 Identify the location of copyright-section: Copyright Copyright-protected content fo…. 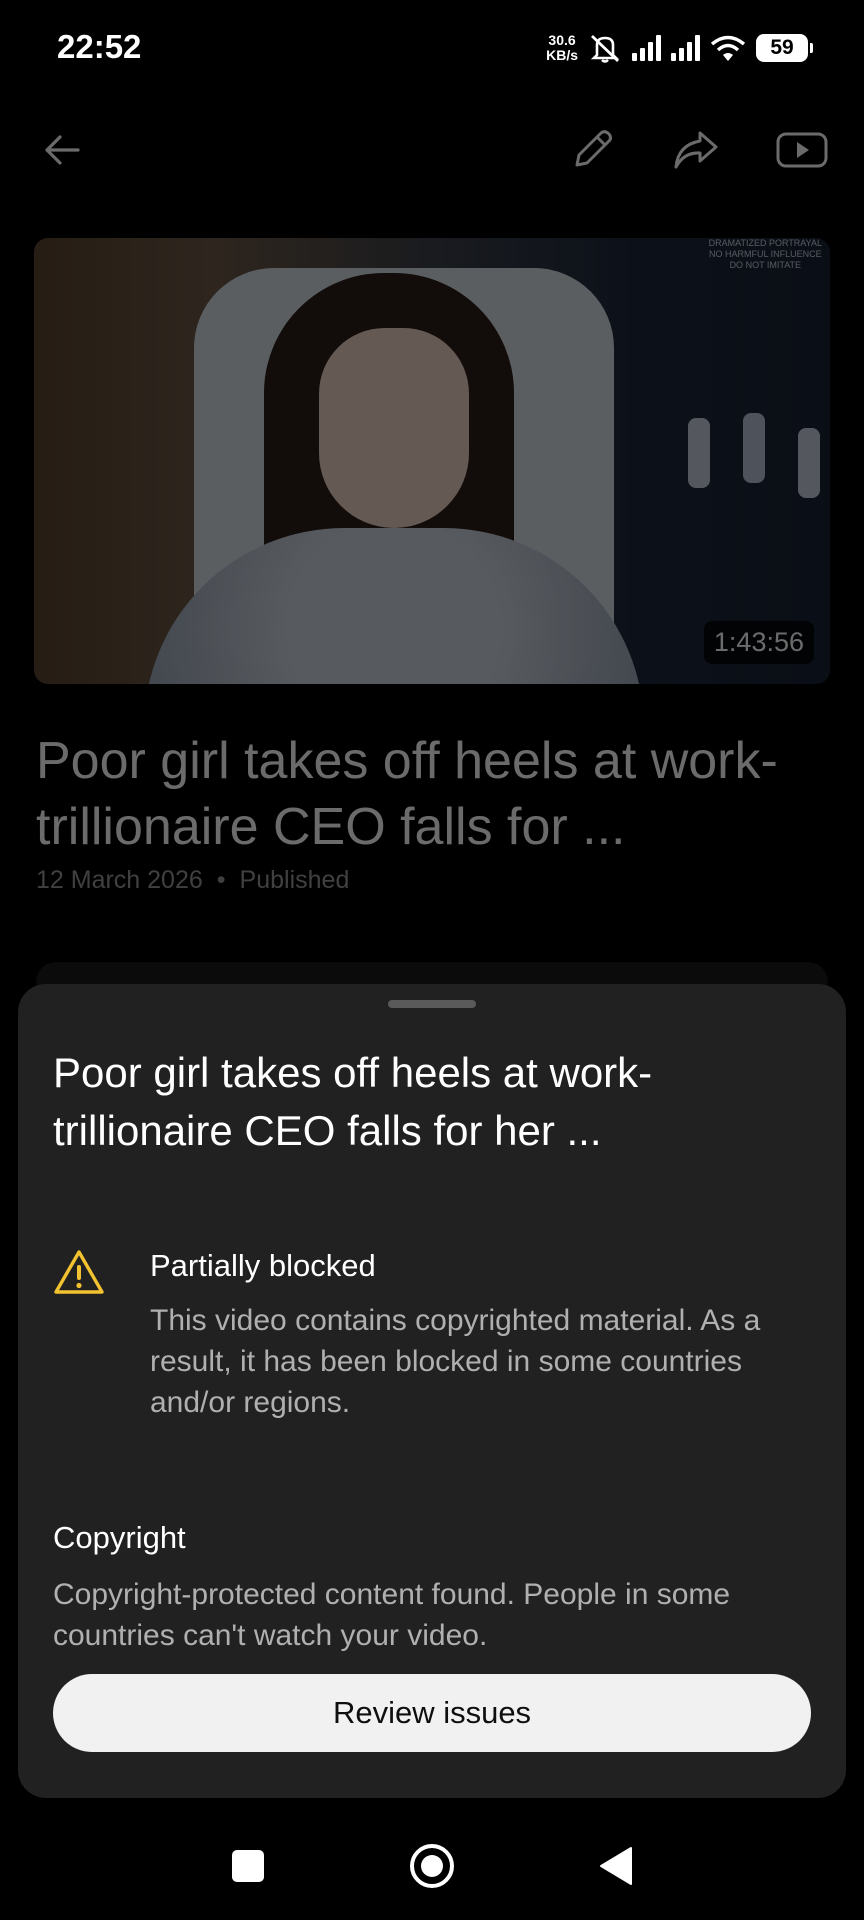
(433, 1588).